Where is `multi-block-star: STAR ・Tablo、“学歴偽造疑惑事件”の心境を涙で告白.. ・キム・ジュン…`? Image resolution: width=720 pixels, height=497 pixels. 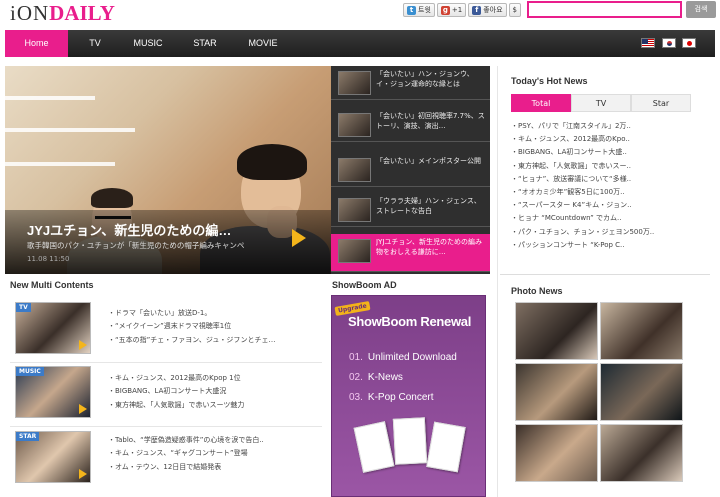
multi-block-star: STAR ・Tablo、“学歴偽造疑惑事件”の心境を涙で告白.. ・キム・ジュン… is located at coordinates (166, 459).